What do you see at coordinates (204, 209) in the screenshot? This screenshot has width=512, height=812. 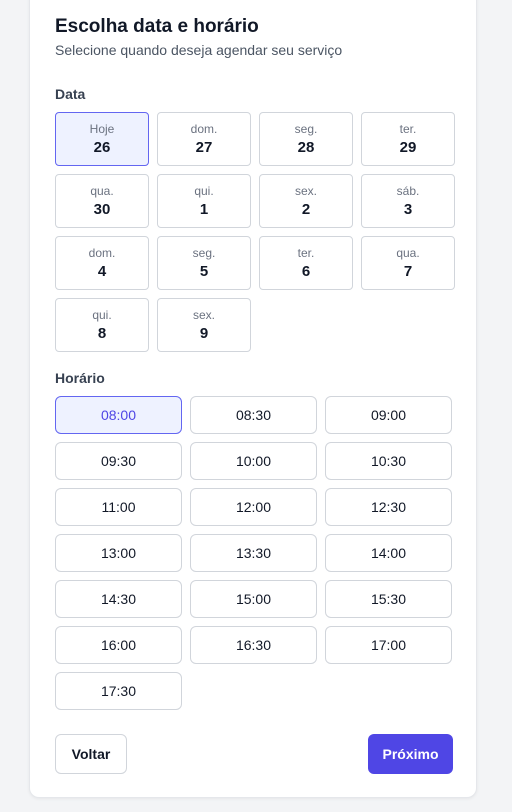 I see `date-day-number: 1` at bounding box center [204, 209].